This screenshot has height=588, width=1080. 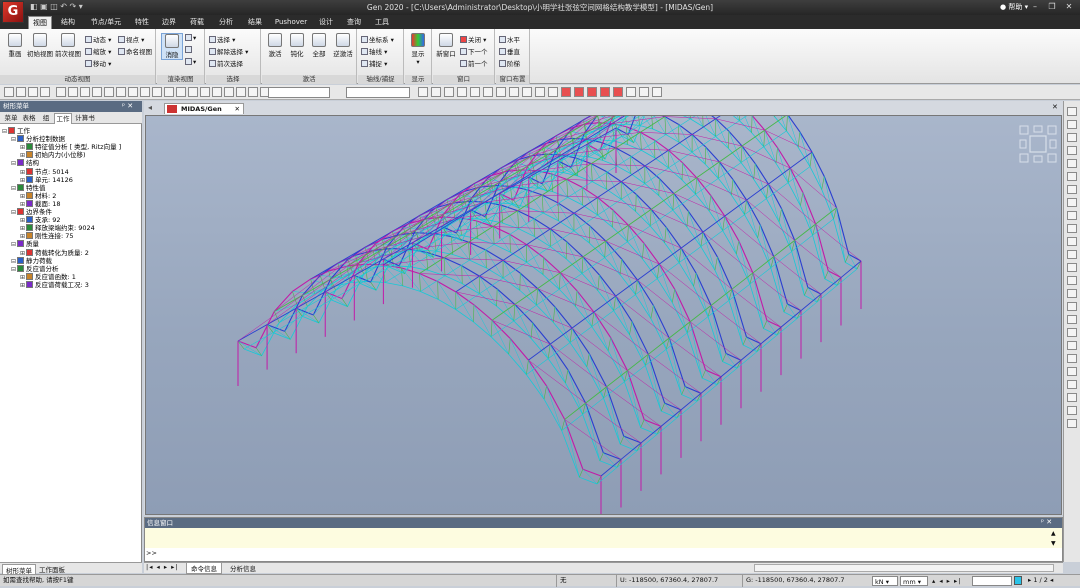 I want to click on grid-button: 轴线 ▾, so click(x=374, y=51).